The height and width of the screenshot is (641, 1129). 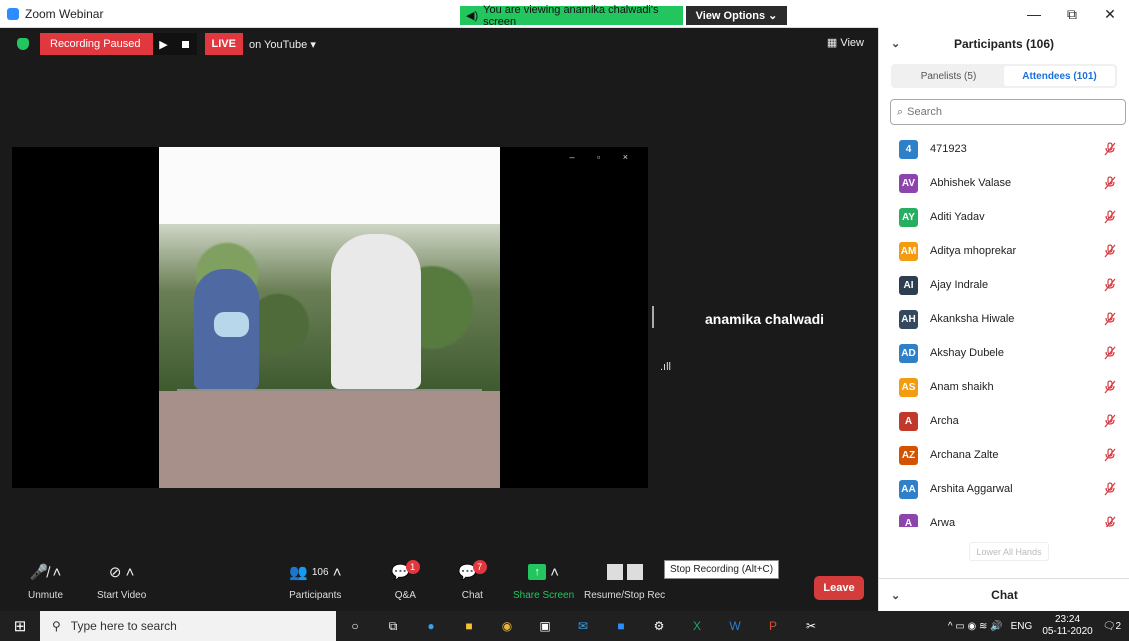 I want to click on chat-button: 💬 7 Chat, so click(x=472, y=580).